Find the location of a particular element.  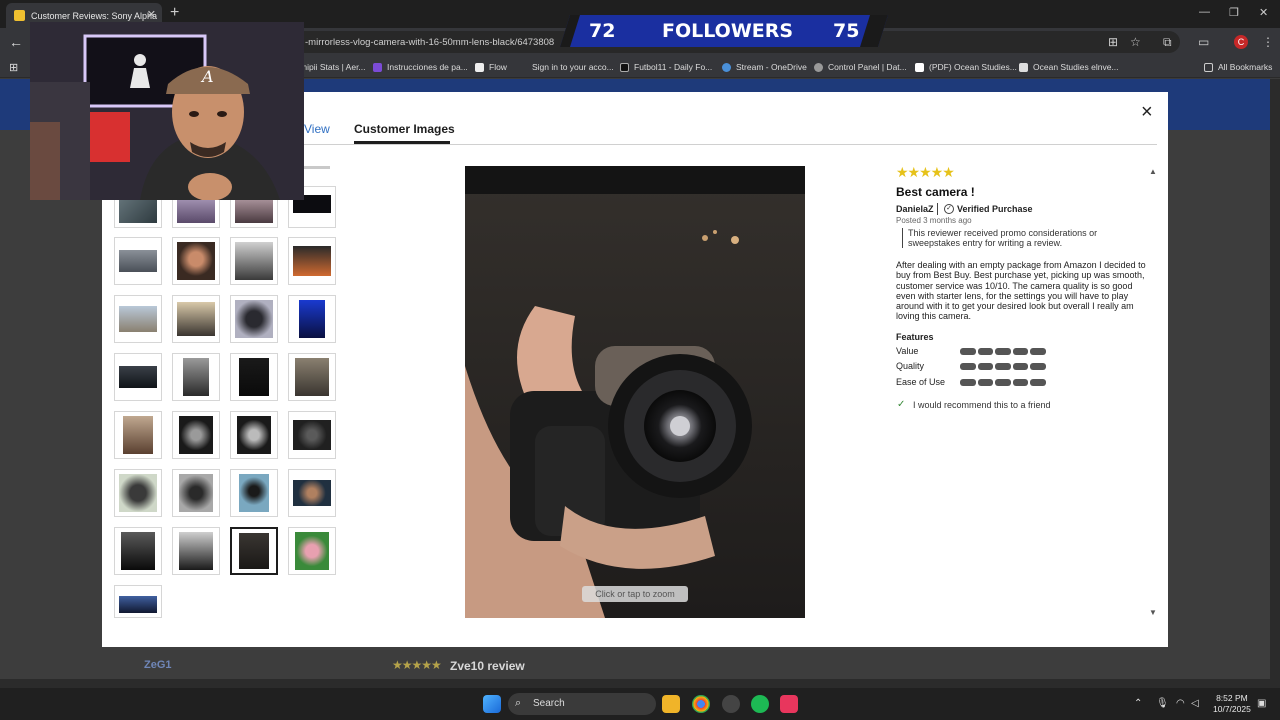

translate-icon: ⊞ is located at coordinates (1113, 42).